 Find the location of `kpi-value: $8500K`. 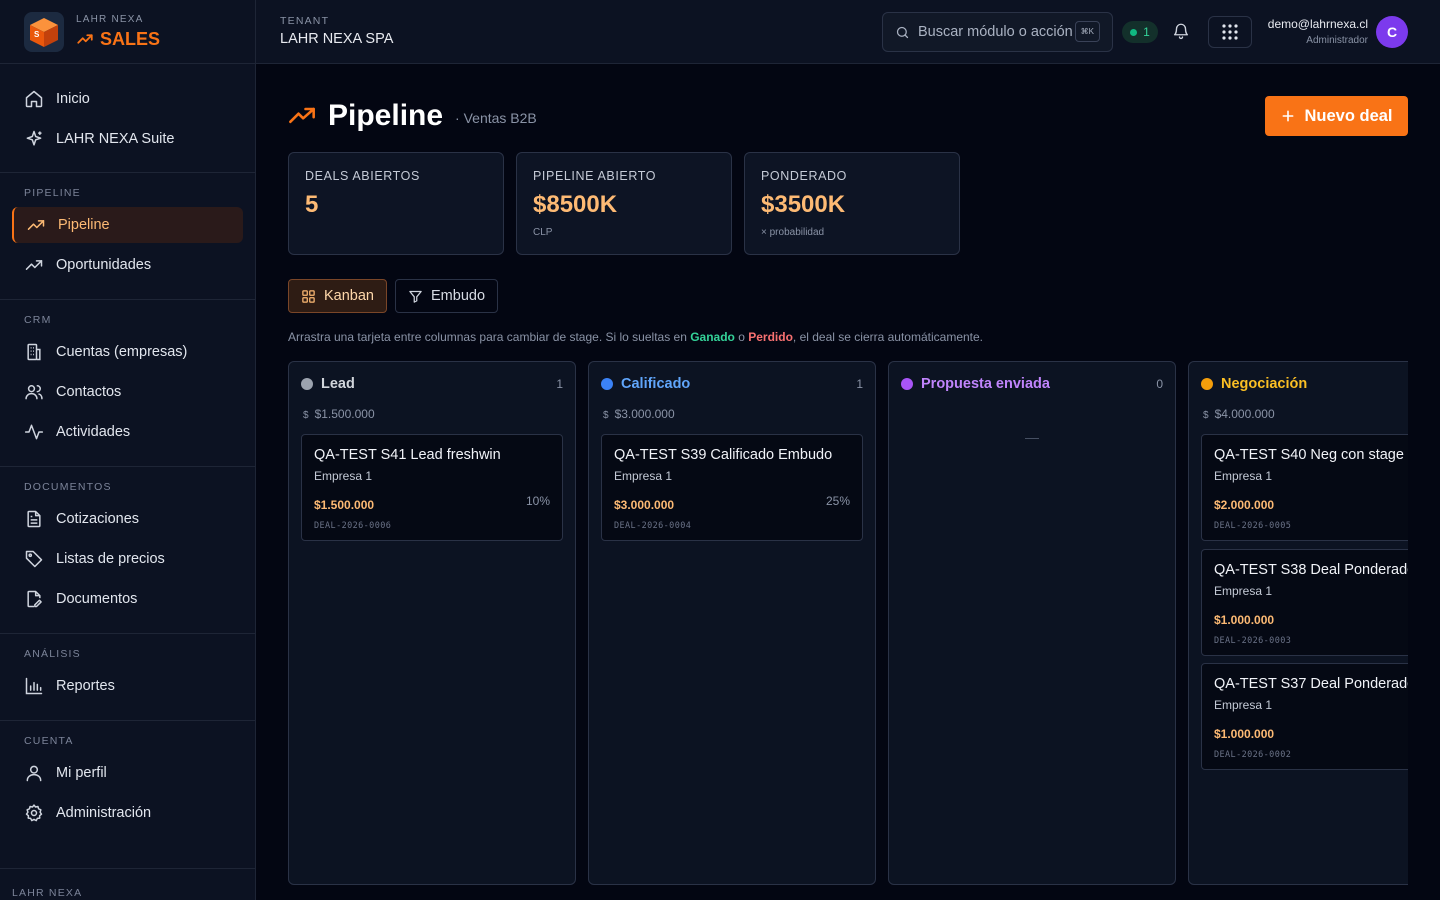

kpi-value: $8500K is located at coordinates (575, 204).